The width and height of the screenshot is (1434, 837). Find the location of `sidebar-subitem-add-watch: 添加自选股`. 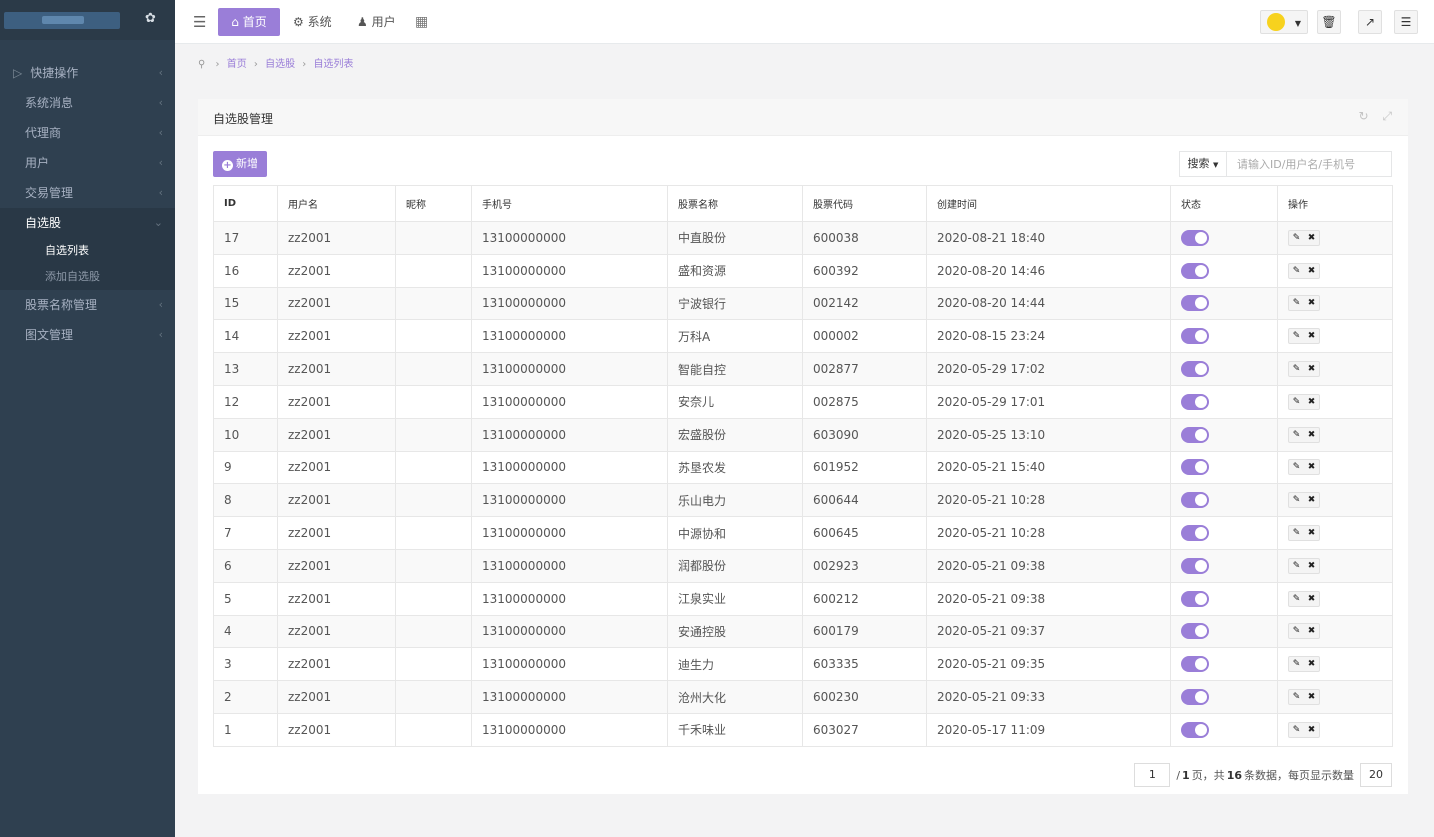

sidebar-subitem-add-watch: 添加自选股 is located at coordinates (87, 277).